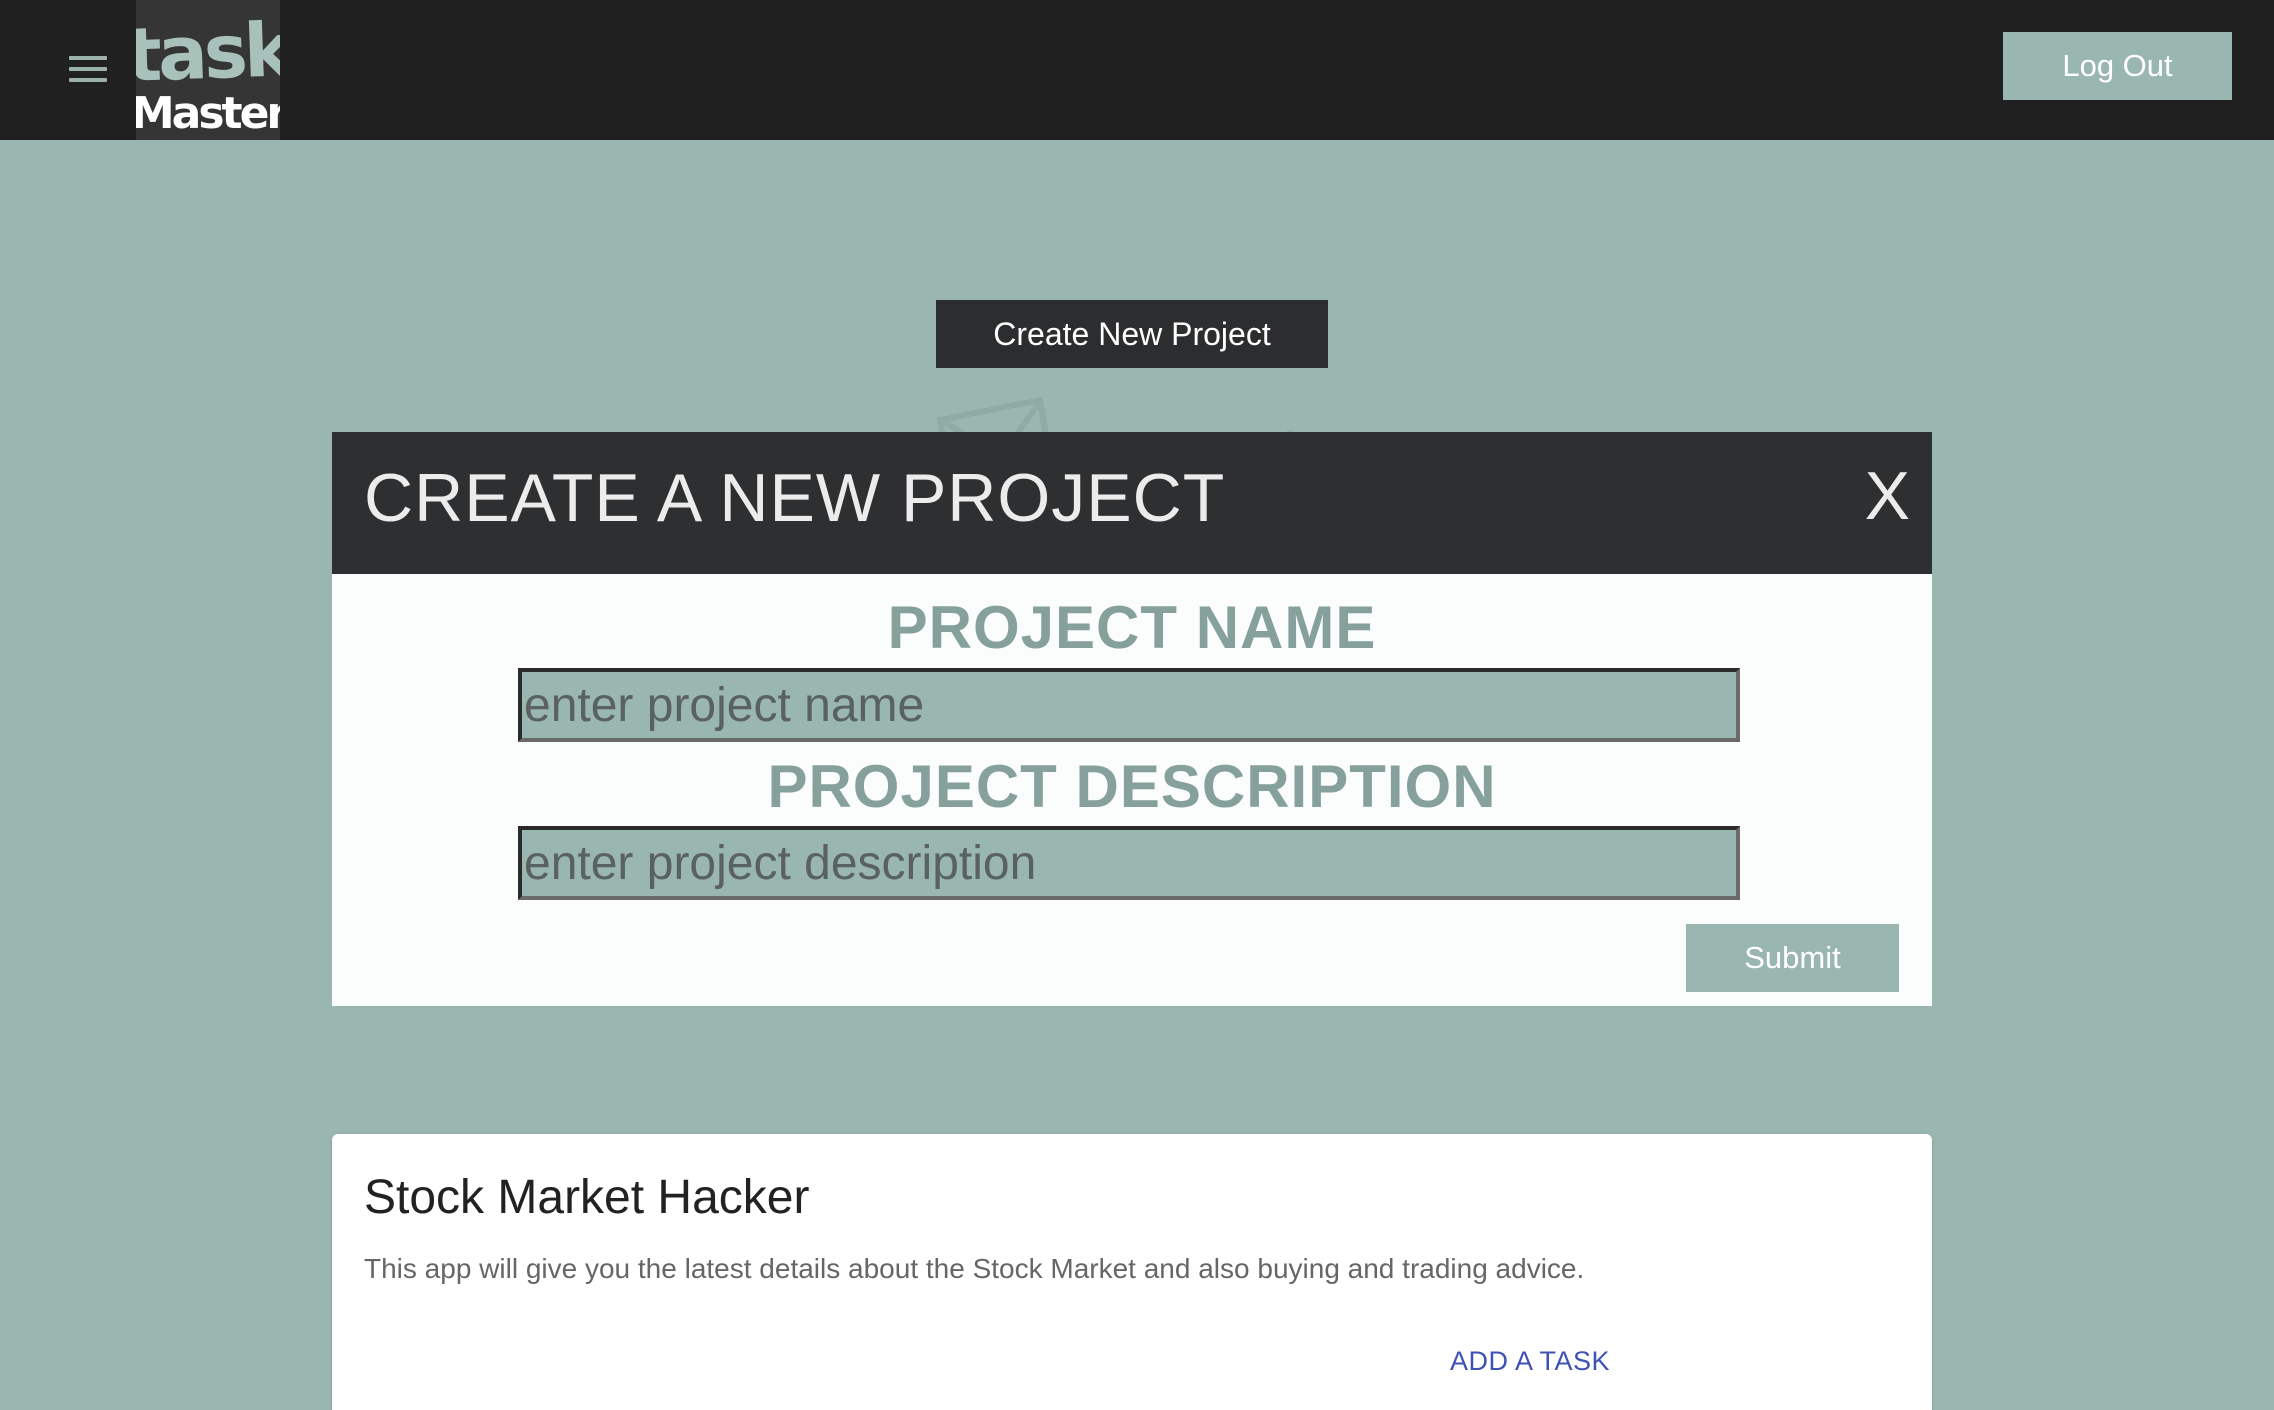 Image resolution: width=2274 pixels, height=1410 pixels. Describe the element at coordinates (2117, 66) in the screenshot. I see `logout-button: Log Out` at that location.